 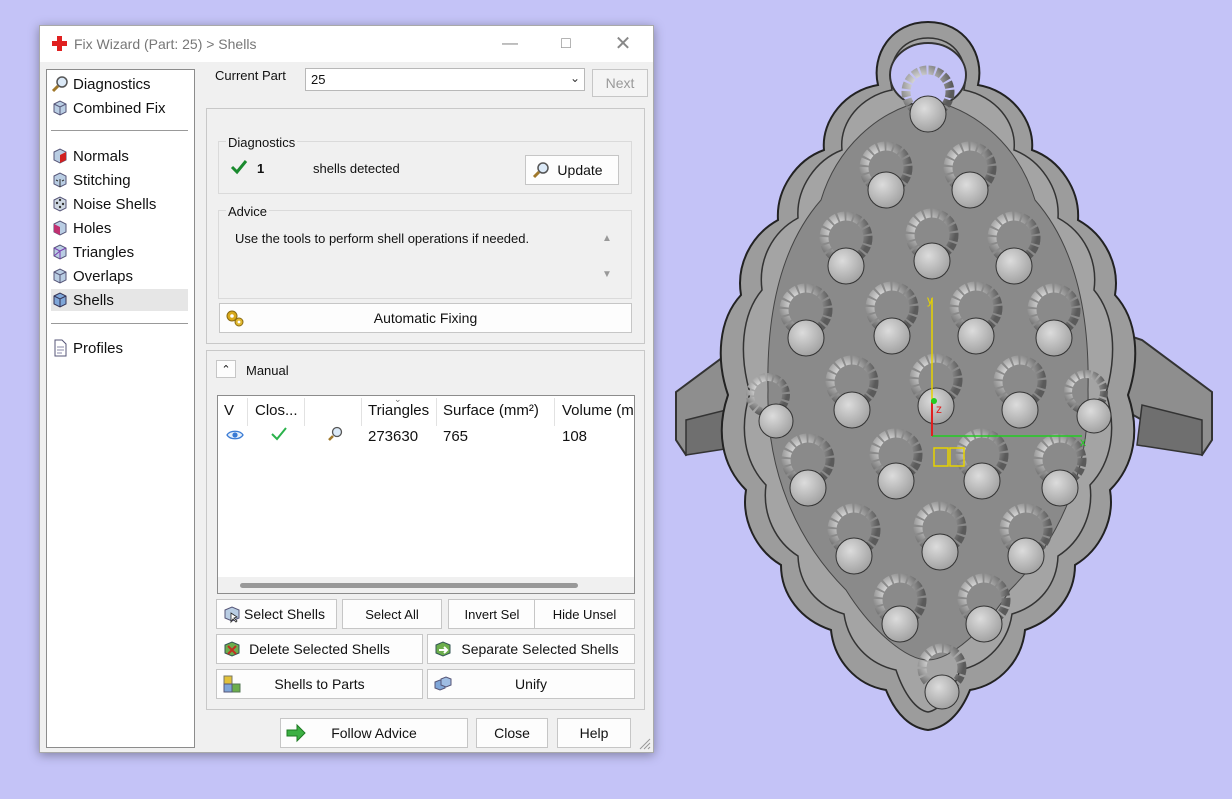 I want to click on cube-icon, so click(x=60, y=108).